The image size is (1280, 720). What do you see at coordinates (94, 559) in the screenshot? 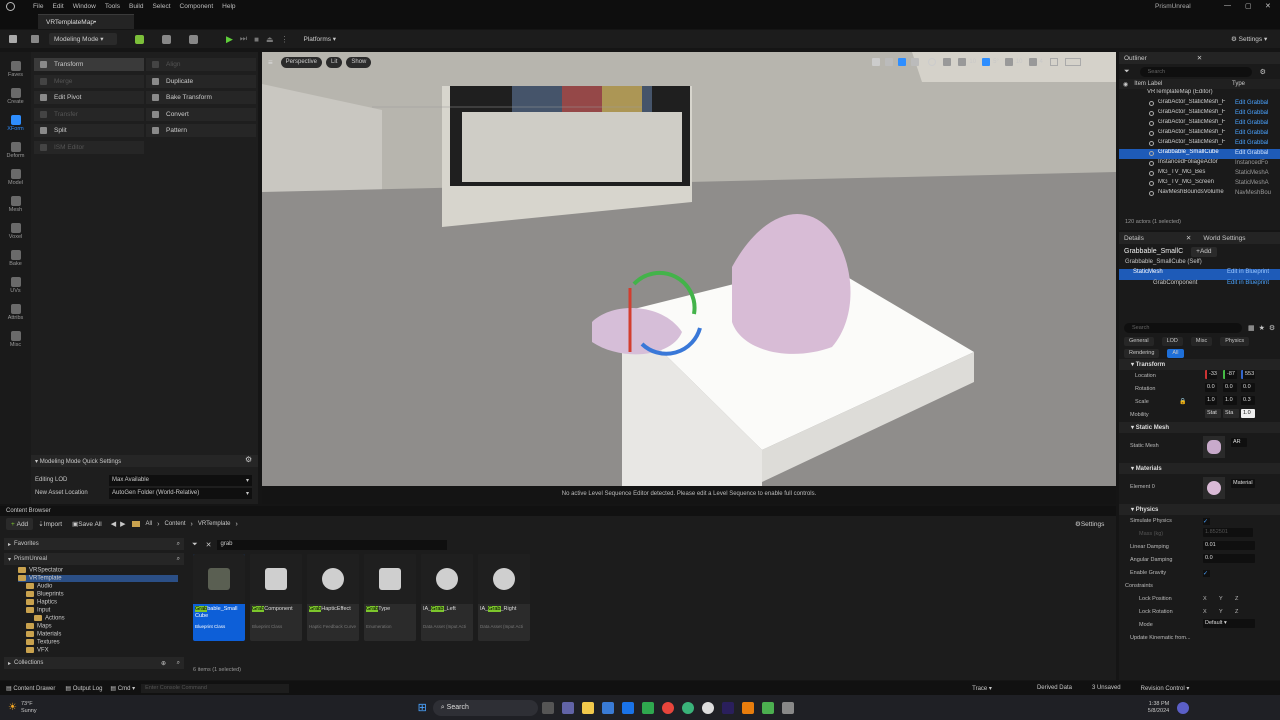
I see `project-header: ▾ PrismUnreal ⌕` at bounding box center [94, 559].